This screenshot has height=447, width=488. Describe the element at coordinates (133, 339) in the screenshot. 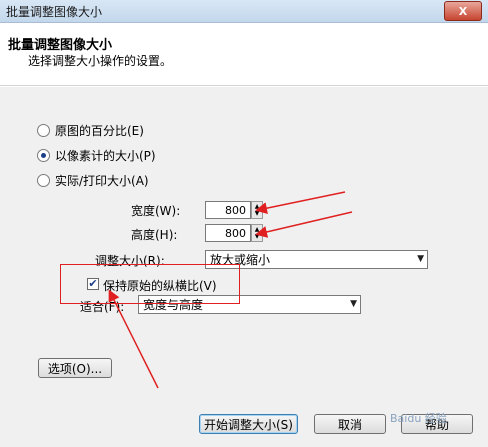

I see `arrow-to-checkbox` at that location.